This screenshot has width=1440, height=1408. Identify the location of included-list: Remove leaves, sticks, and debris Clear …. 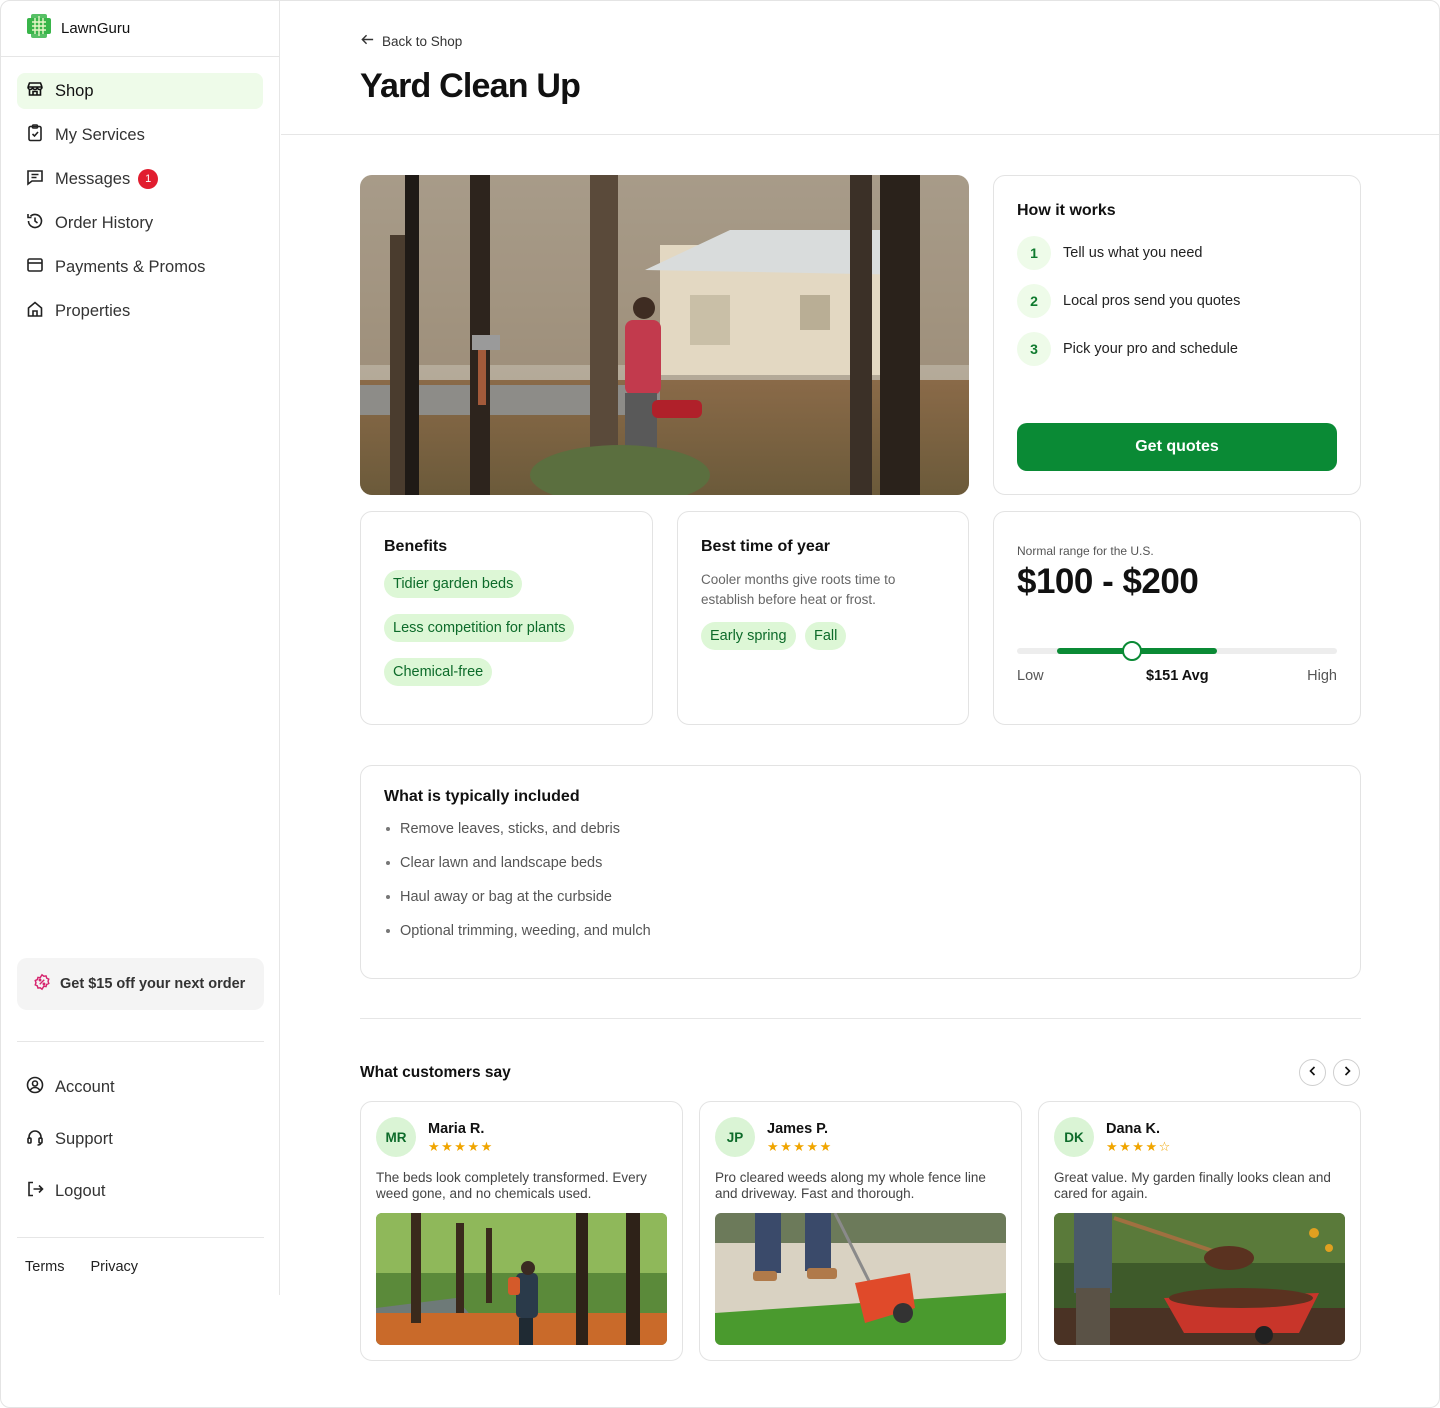
(518, 880).